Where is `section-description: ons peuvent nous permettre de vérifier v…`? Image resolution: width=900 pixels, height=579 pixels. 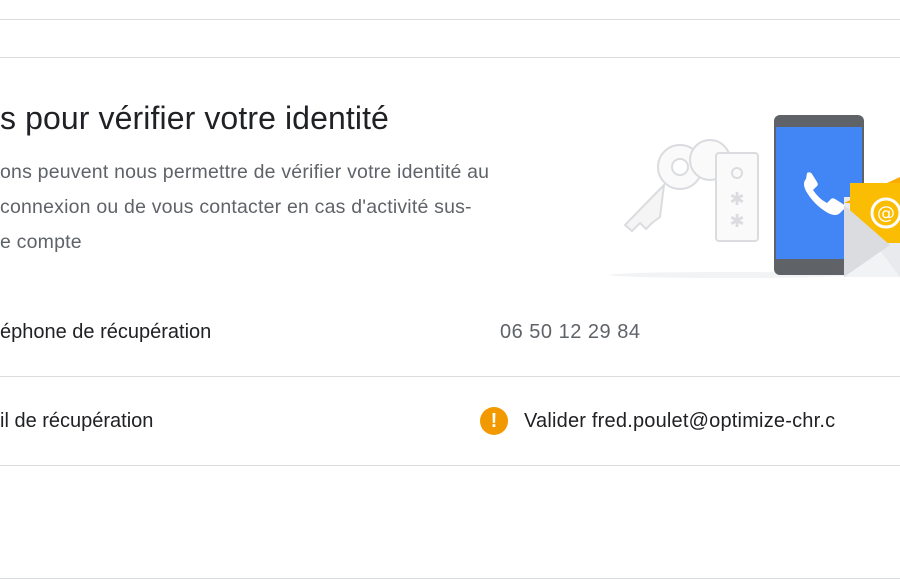 section-description: ons peuvent nous permettre de vérifier v… is located at coordinates (300, 207).